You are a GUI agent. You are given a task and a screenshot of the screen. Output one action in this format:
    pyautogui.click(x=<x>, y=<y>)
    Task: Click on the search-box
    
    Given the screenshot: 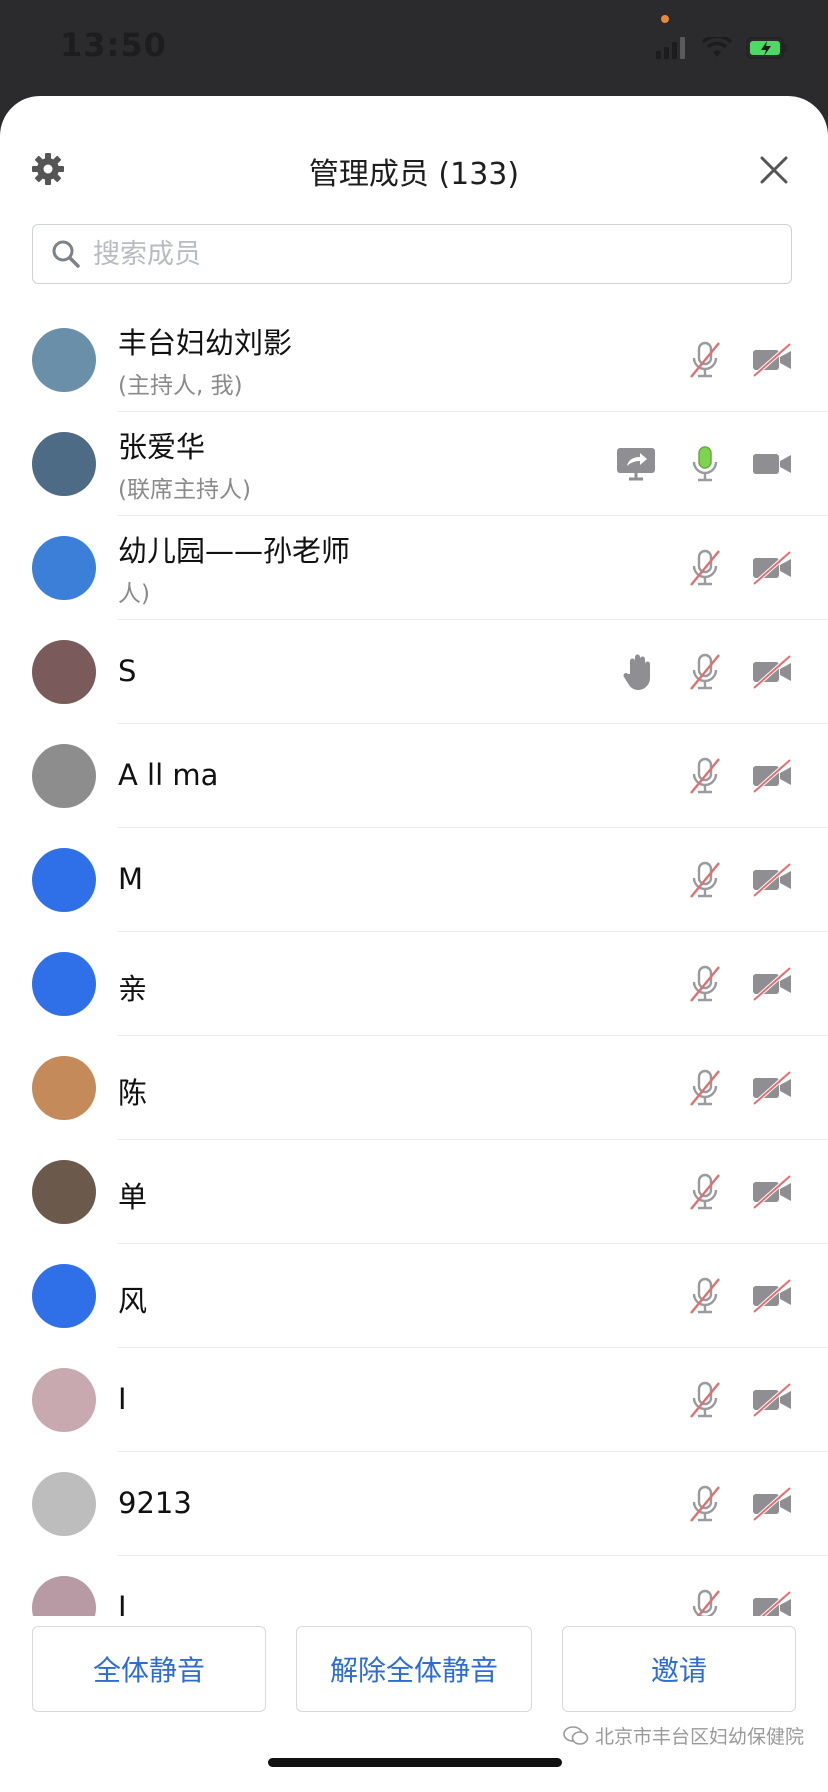 What is the action you would take?
    pyautogui.click(x=412, y=254)
    